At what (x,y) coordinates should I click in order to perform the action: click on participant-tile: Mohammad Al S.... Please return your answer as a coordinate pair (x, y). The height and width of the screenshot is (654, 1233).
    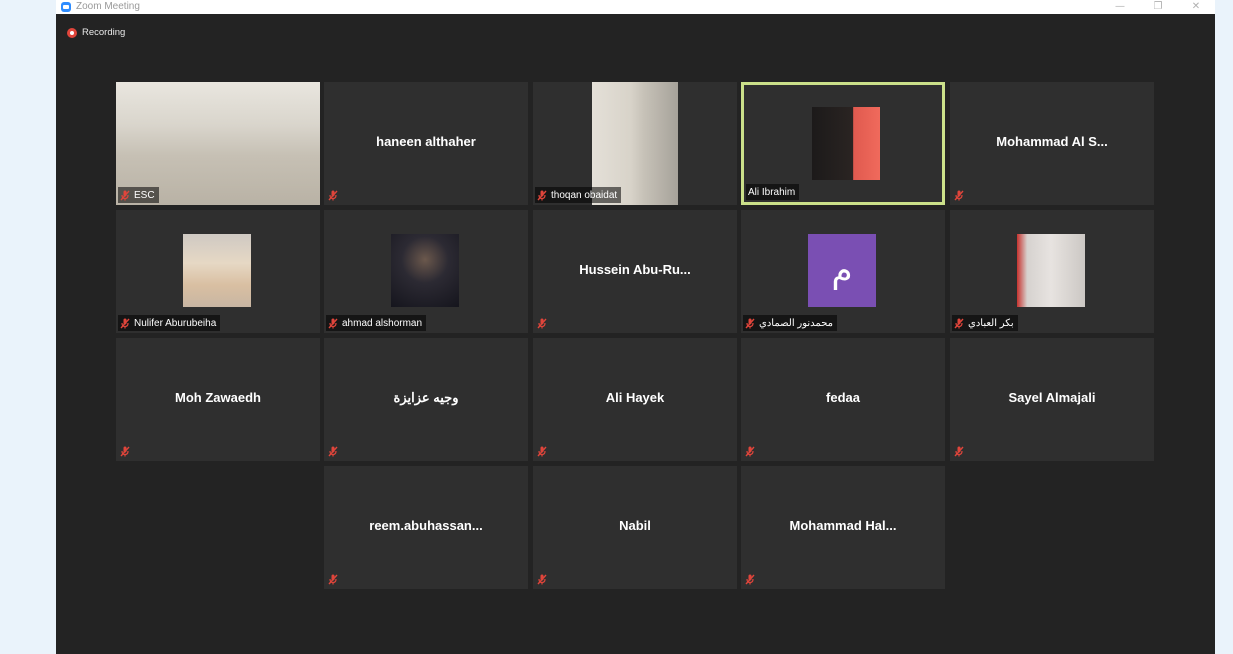
    Looking at the image, I should click on (1052, 143).